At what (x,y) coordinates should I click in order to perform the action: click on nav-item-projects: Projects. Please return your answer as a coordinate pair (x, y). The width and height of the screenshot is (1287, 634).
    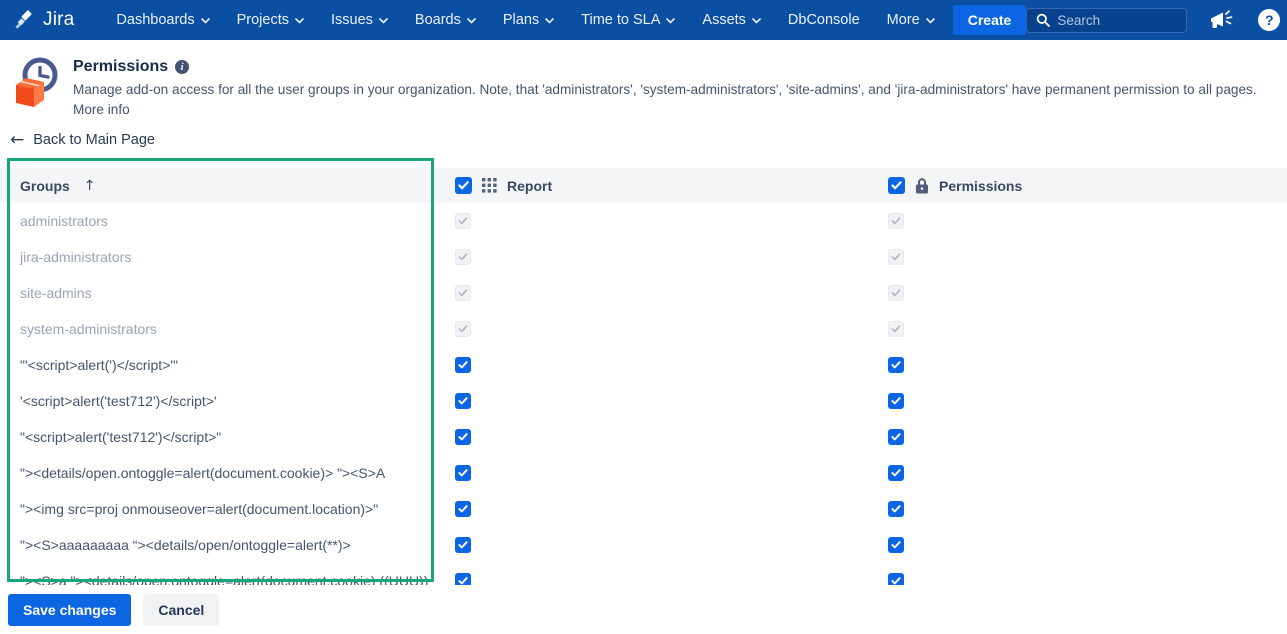
    Looking at the image, I should click on (270, 20).